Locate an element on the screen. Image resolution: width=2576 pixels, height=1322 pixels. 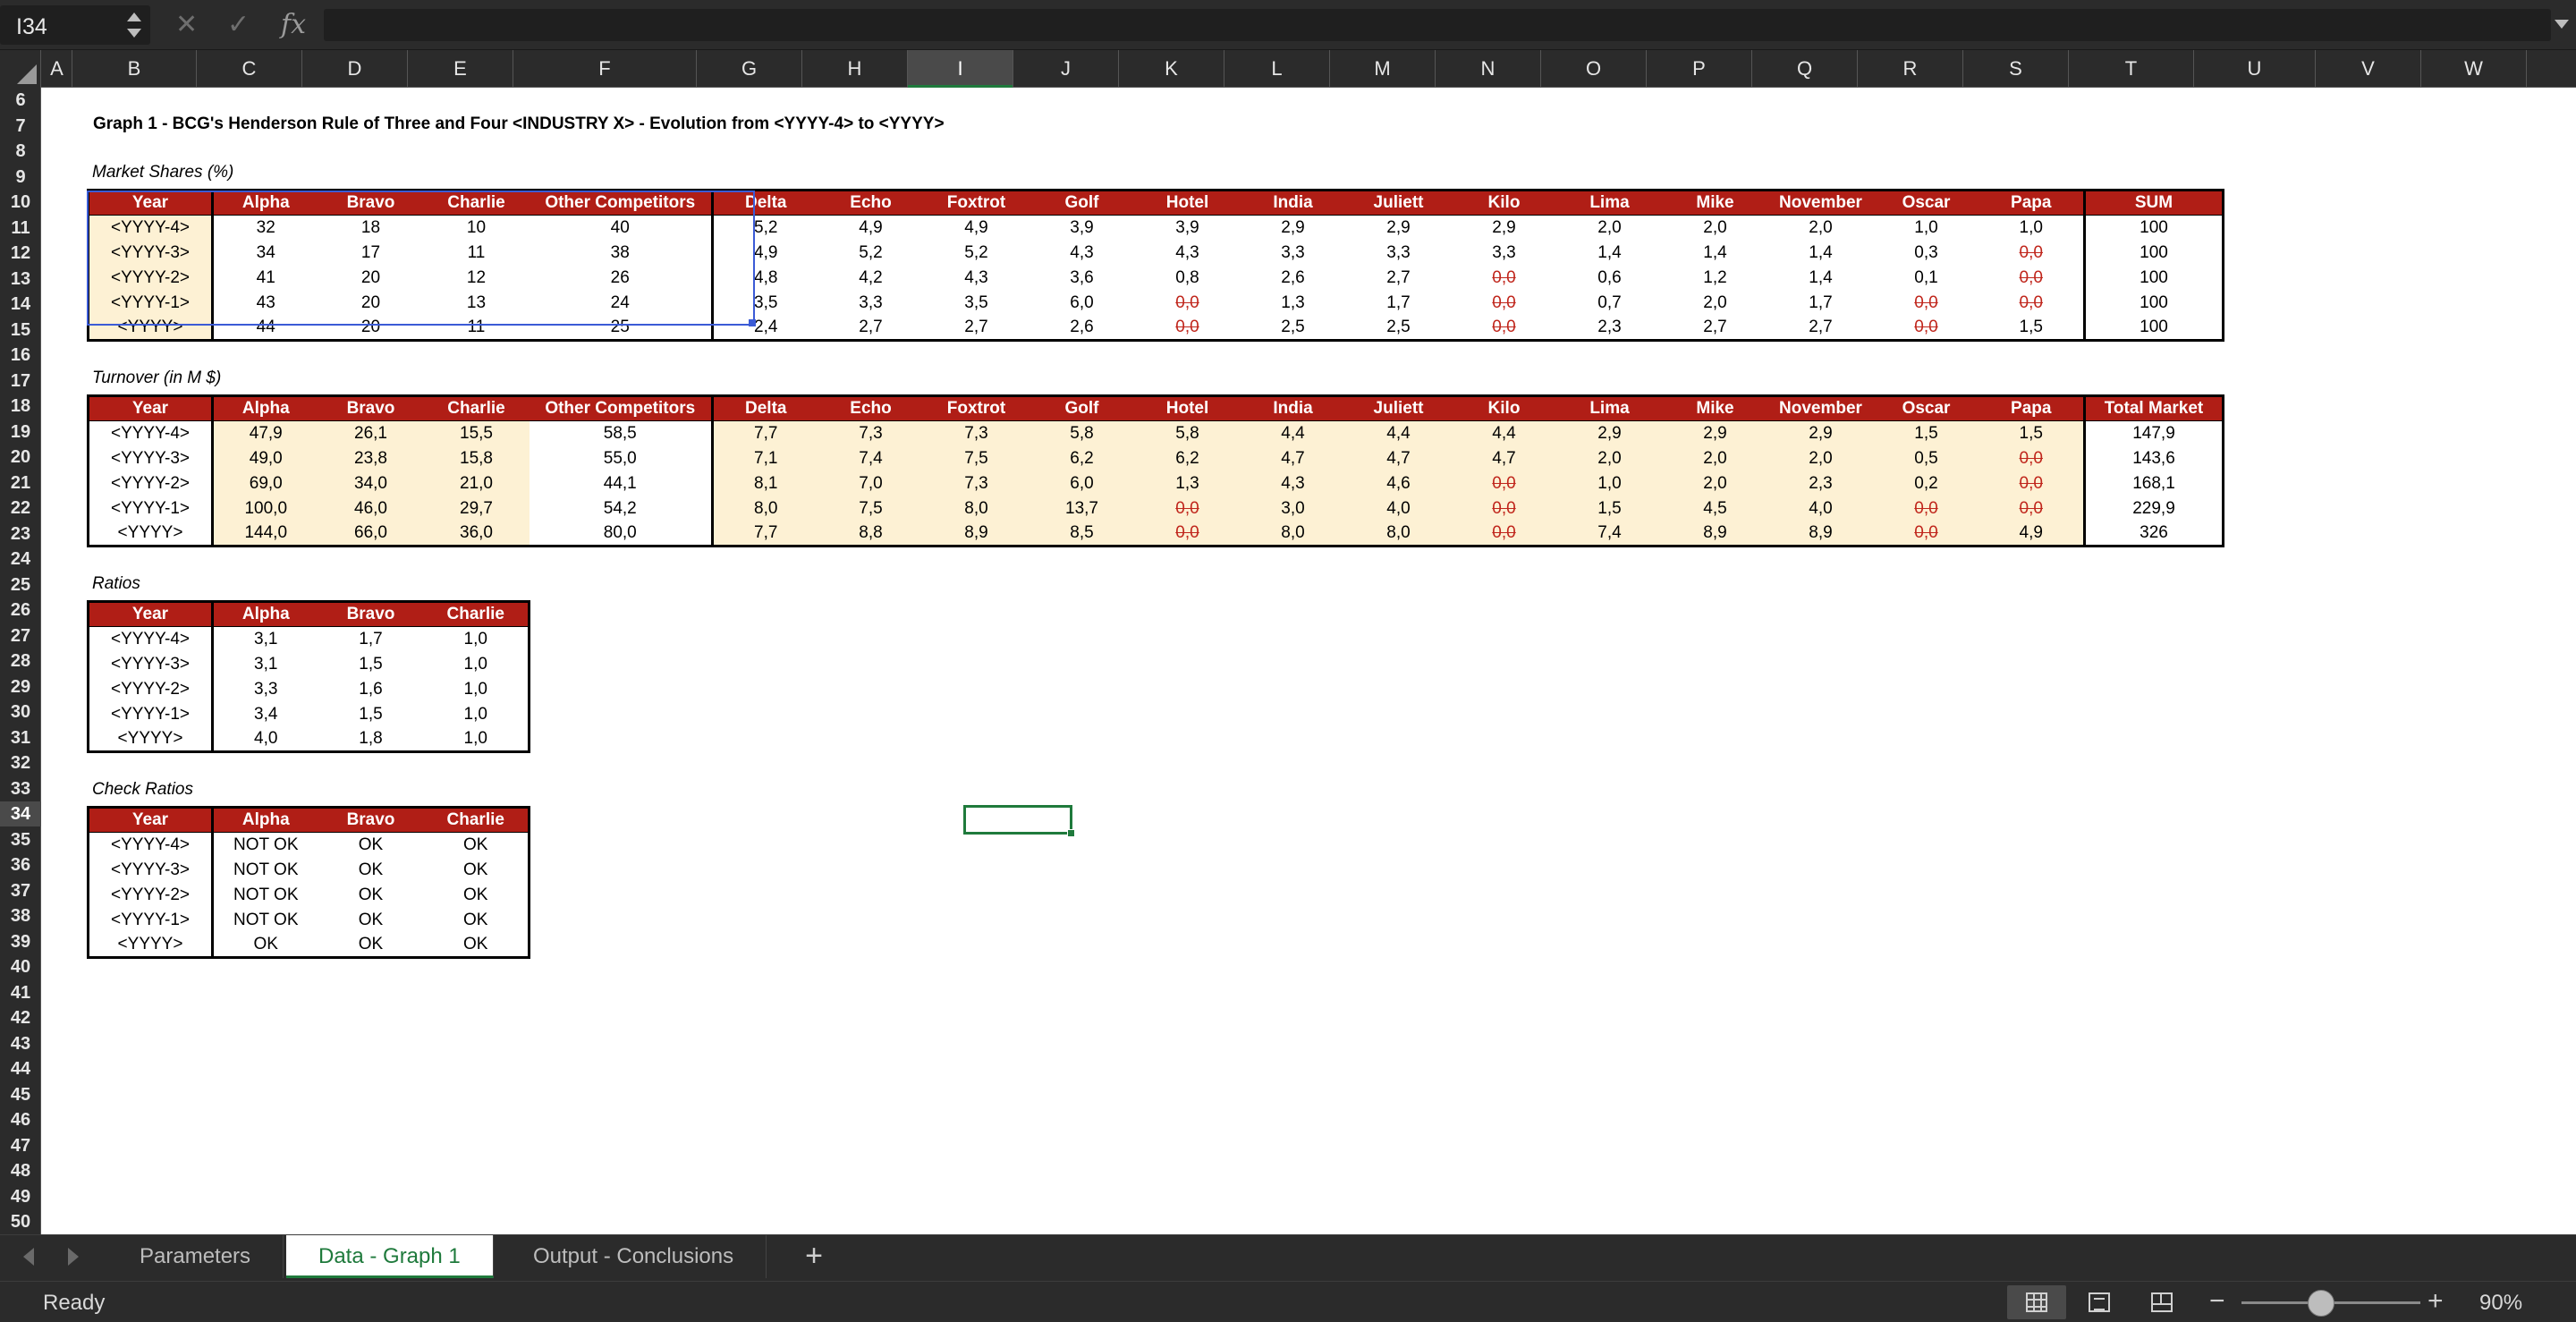
row-header-22: 22 is located at coordinates (20, 509).